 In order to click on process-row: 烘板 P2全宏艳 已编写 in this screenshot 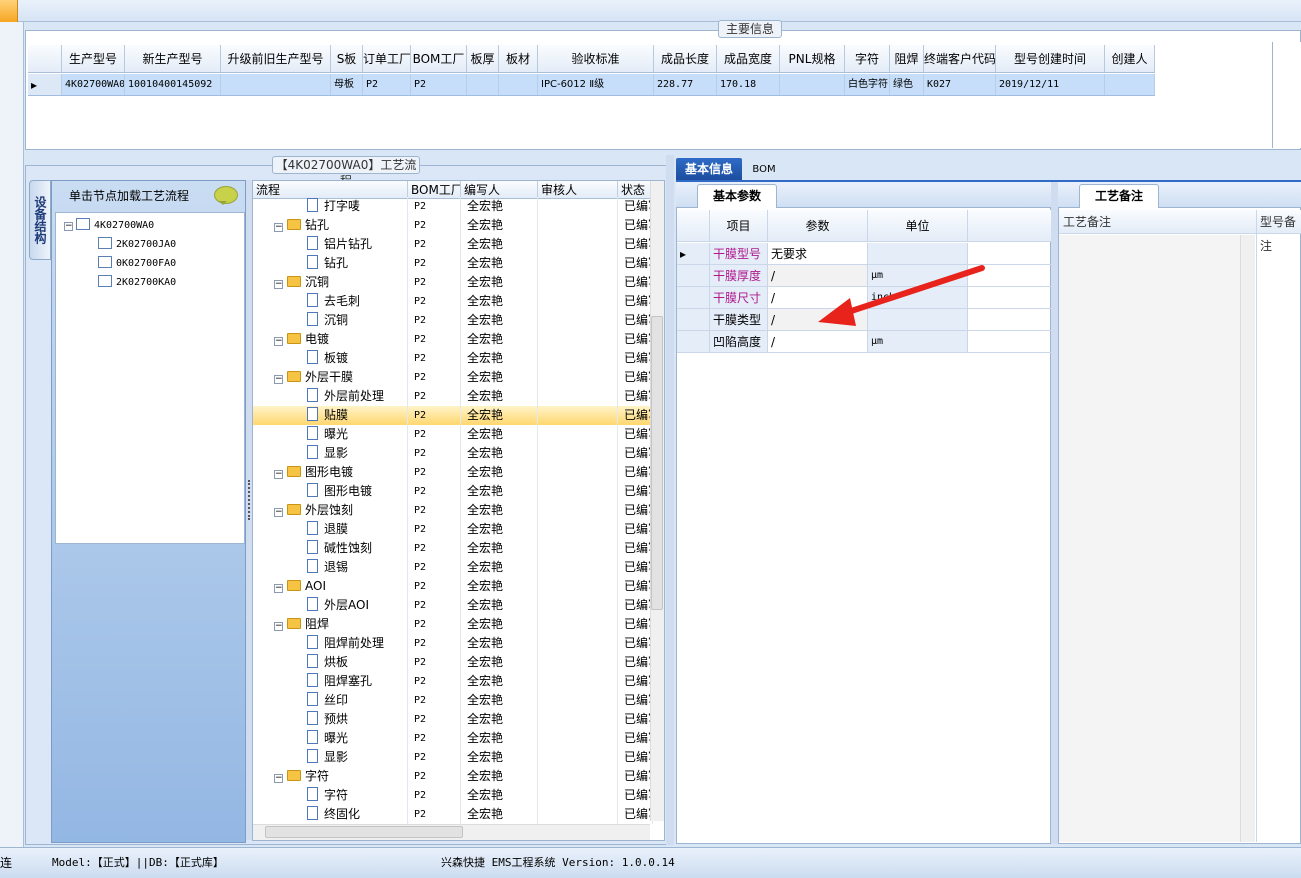, I will do `click(453, 662)`.